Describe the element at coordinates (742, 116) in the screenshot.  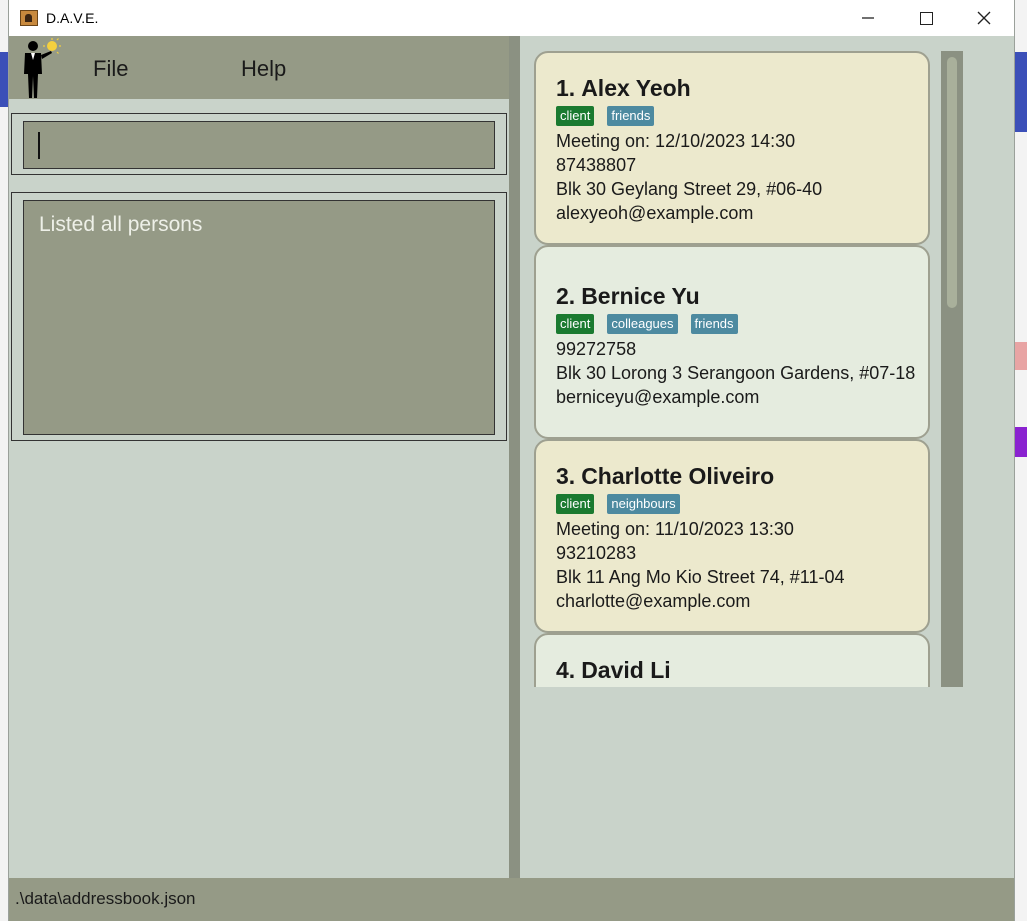
I see `tag-list: client friends` at that location.